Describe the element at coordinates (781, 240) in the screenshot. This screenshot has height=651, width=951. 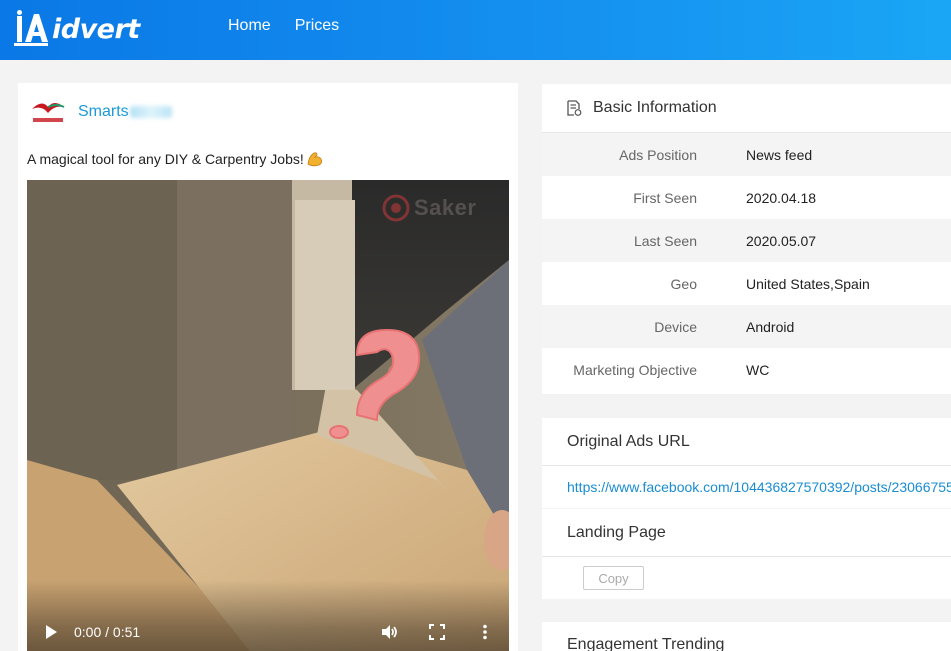
I see `info-value: 2020.05.07` at that location.